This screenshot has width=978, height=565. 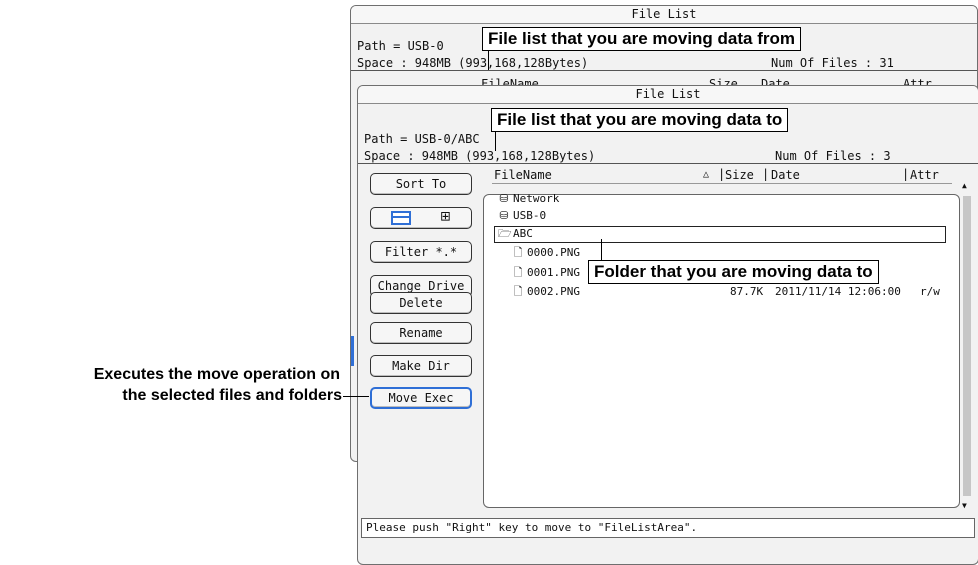 I want to click on column-header-name: FileName, so click(x=523, y=175).